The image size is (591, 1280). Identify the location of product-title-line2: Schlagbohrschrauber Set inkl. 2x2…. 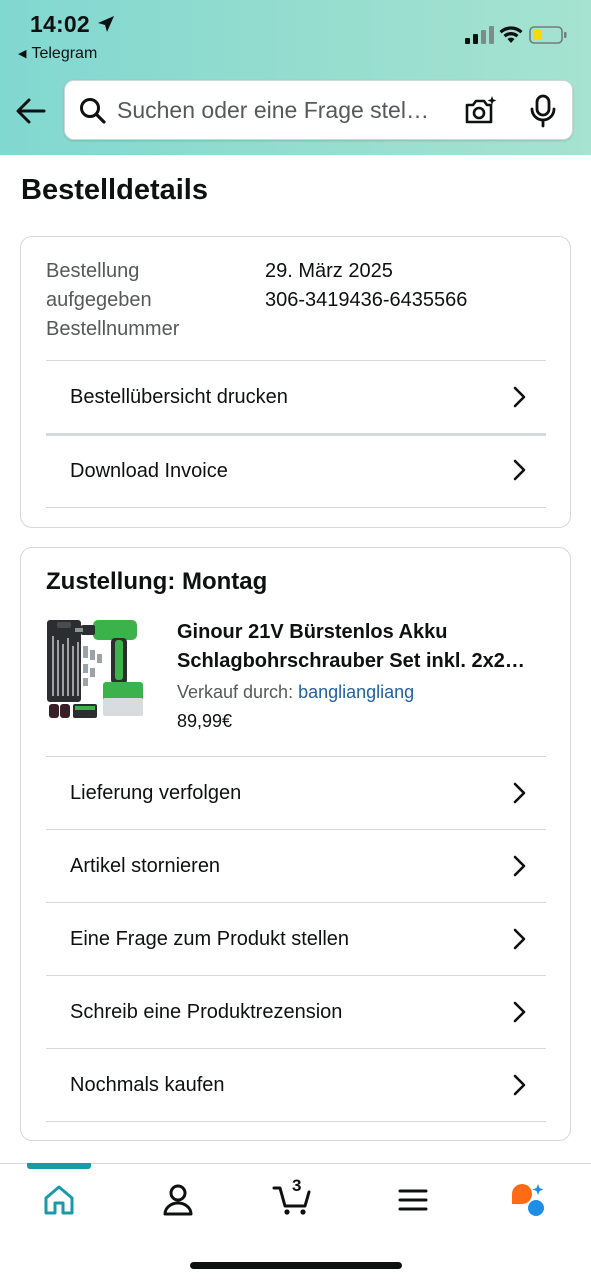
(351, 661).